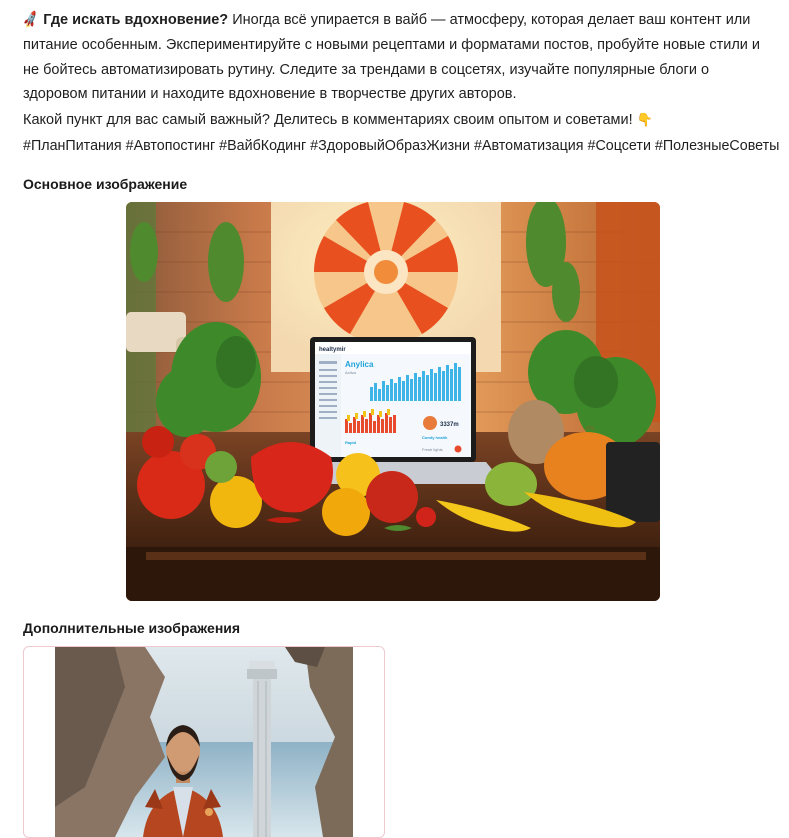  I want to click on laptop-sub: Activa, so click(351, 372).